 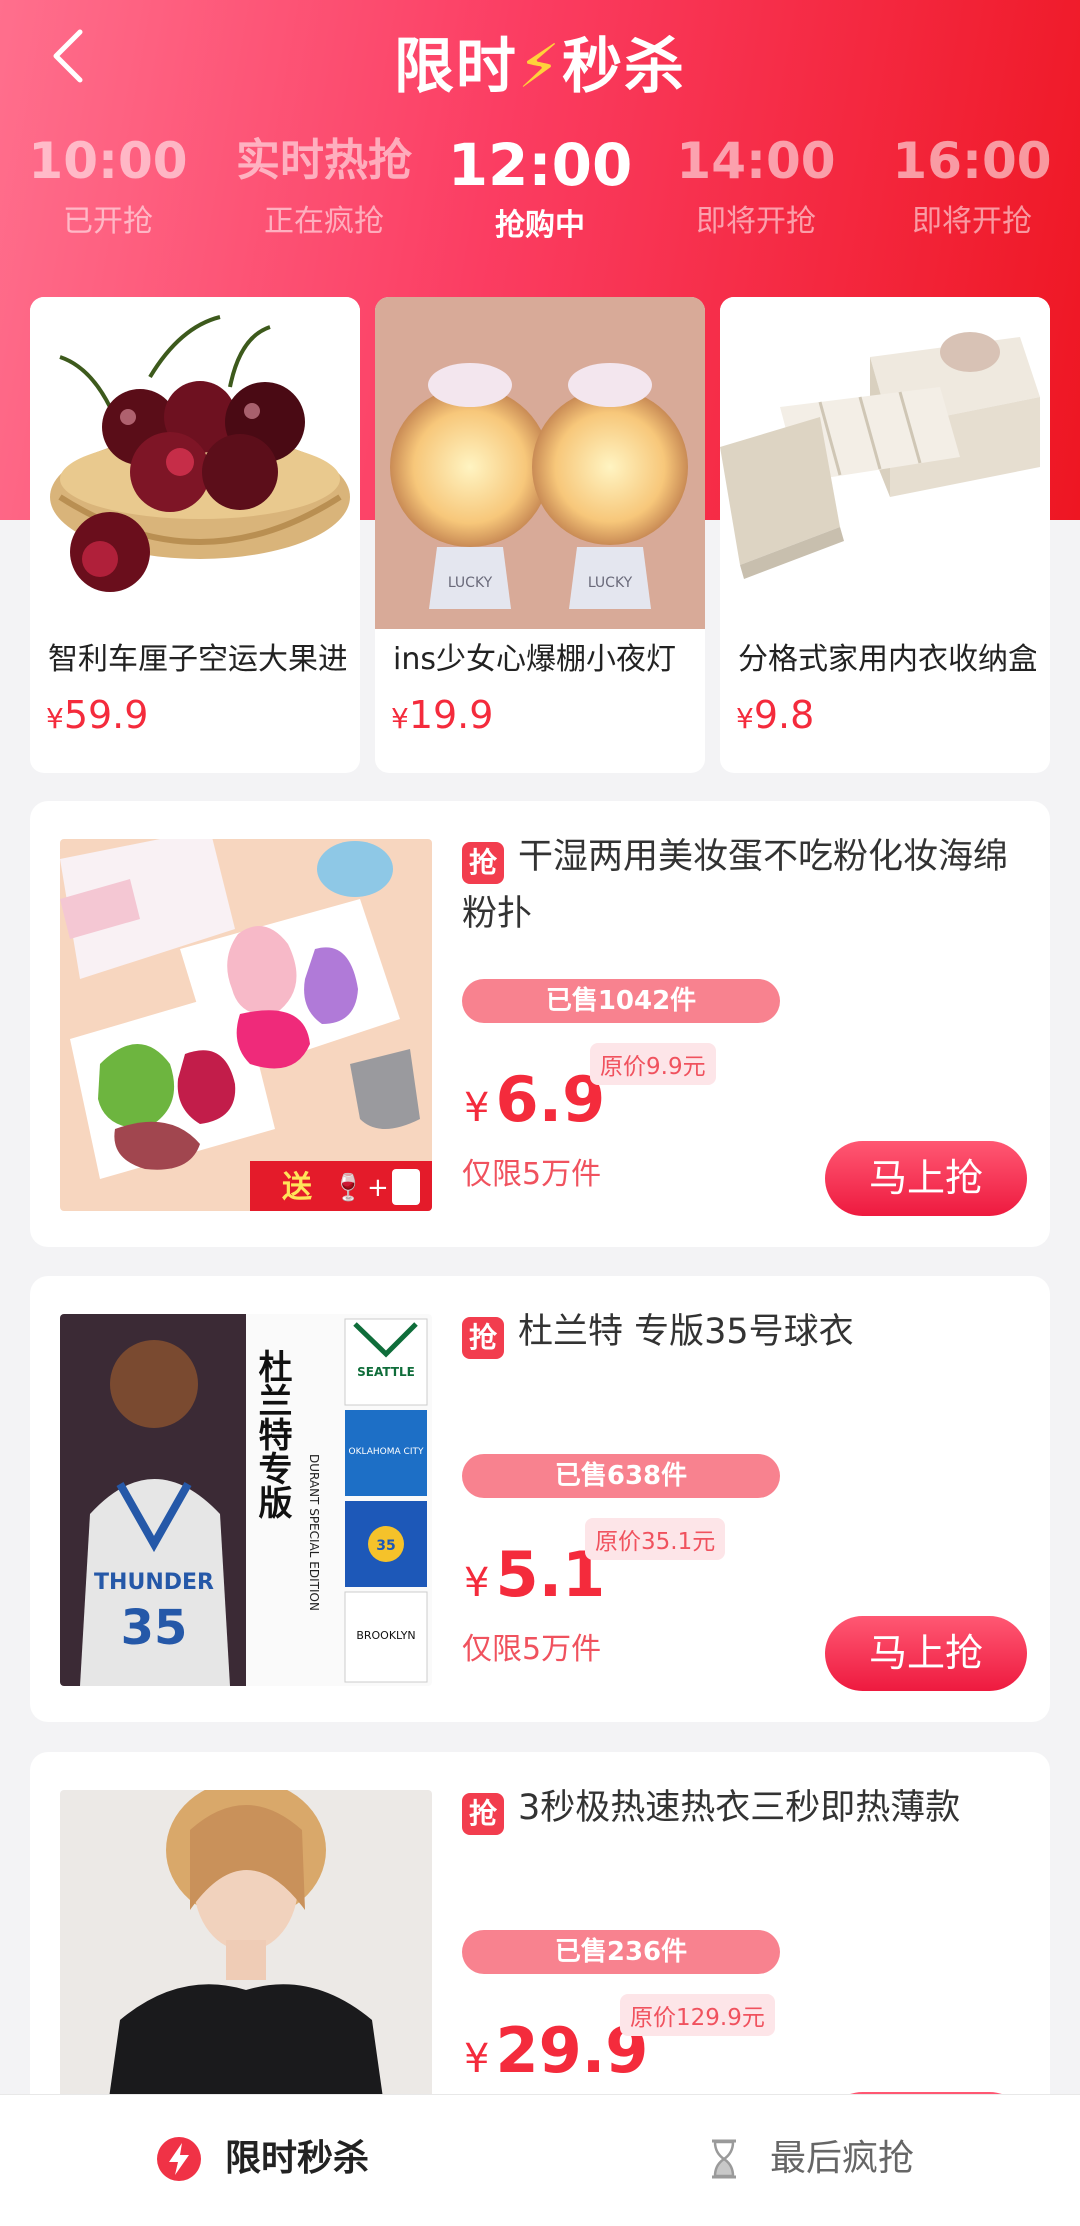 What do you see at coordinates (842, 2158) in the screenshot?
I see `tab-label: 最后疯抢` at bounding box center [842, 2158].